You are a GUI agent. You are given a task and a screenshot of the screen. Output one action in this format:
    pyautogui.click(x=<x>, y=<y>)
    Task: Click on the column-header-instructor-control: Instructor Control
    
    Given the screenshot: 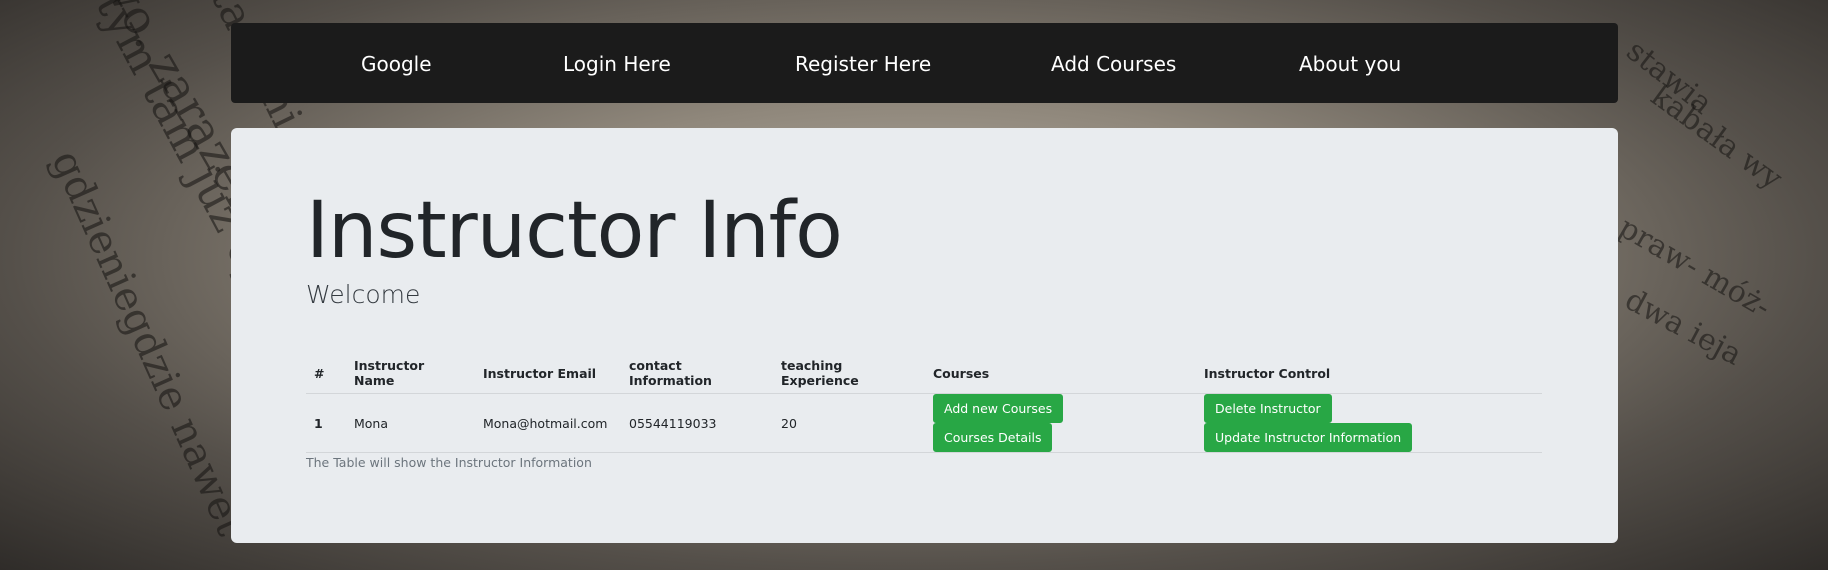 What is the action you would take?
    pyautogui.click(x=1369, y=373)
    